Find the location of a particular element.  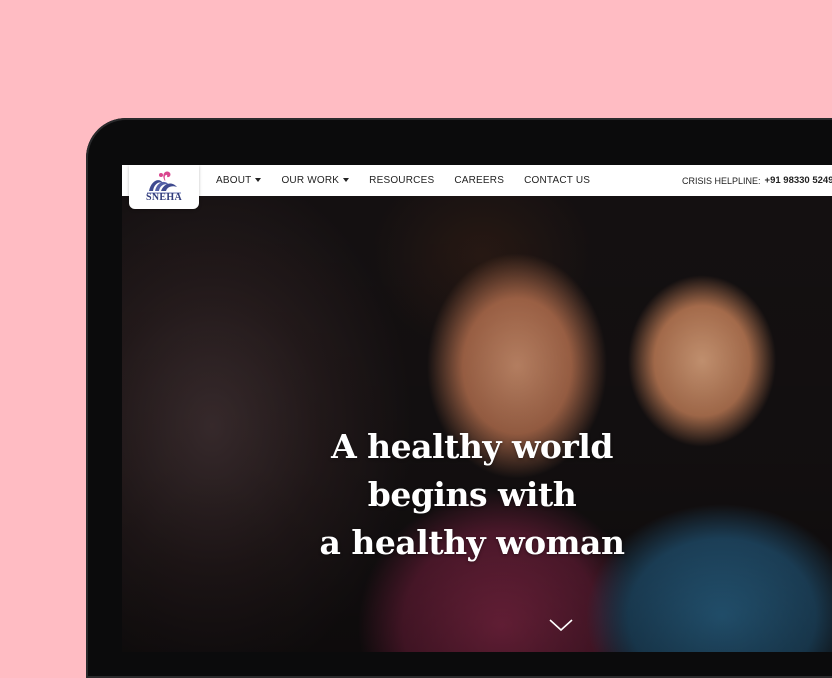

nav-label: CAREERS is located at coordinates (479, 180).